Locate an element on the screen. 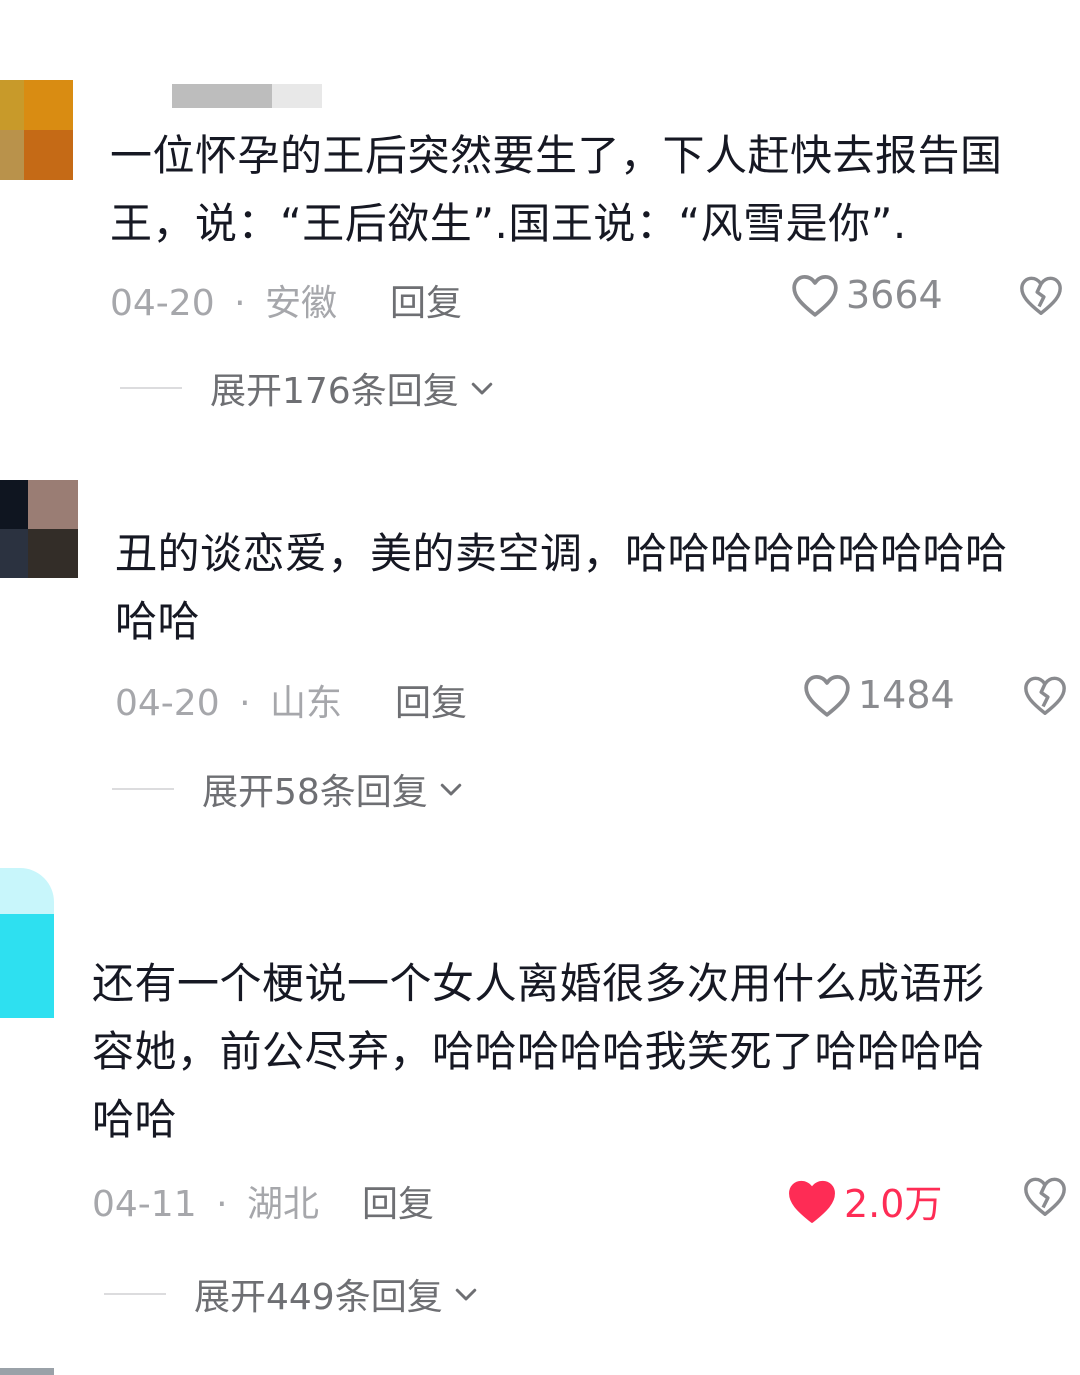  expand-replies-label: 展开449条回复 is located at coordinates (318, 1297).